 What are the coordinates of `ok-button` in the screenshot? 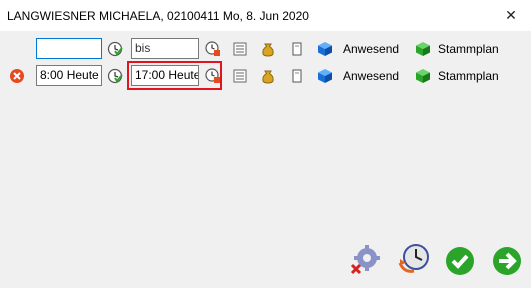 It's located at (460, 261).